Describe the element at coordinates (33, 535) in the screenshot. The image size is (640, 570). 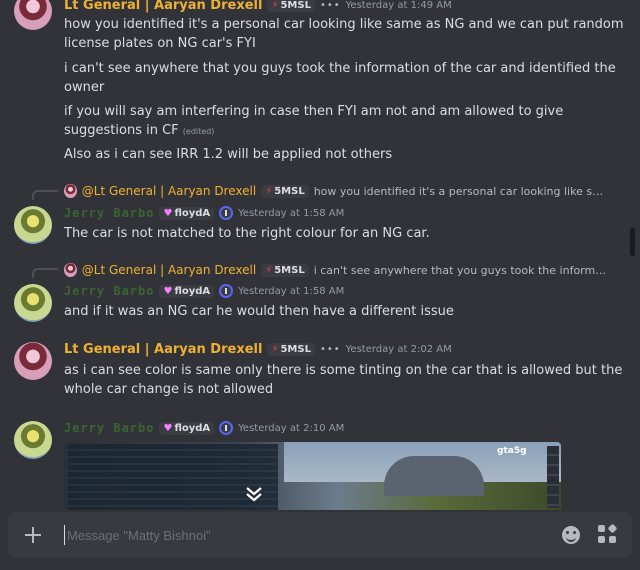
I see `plus-icon` at that location.